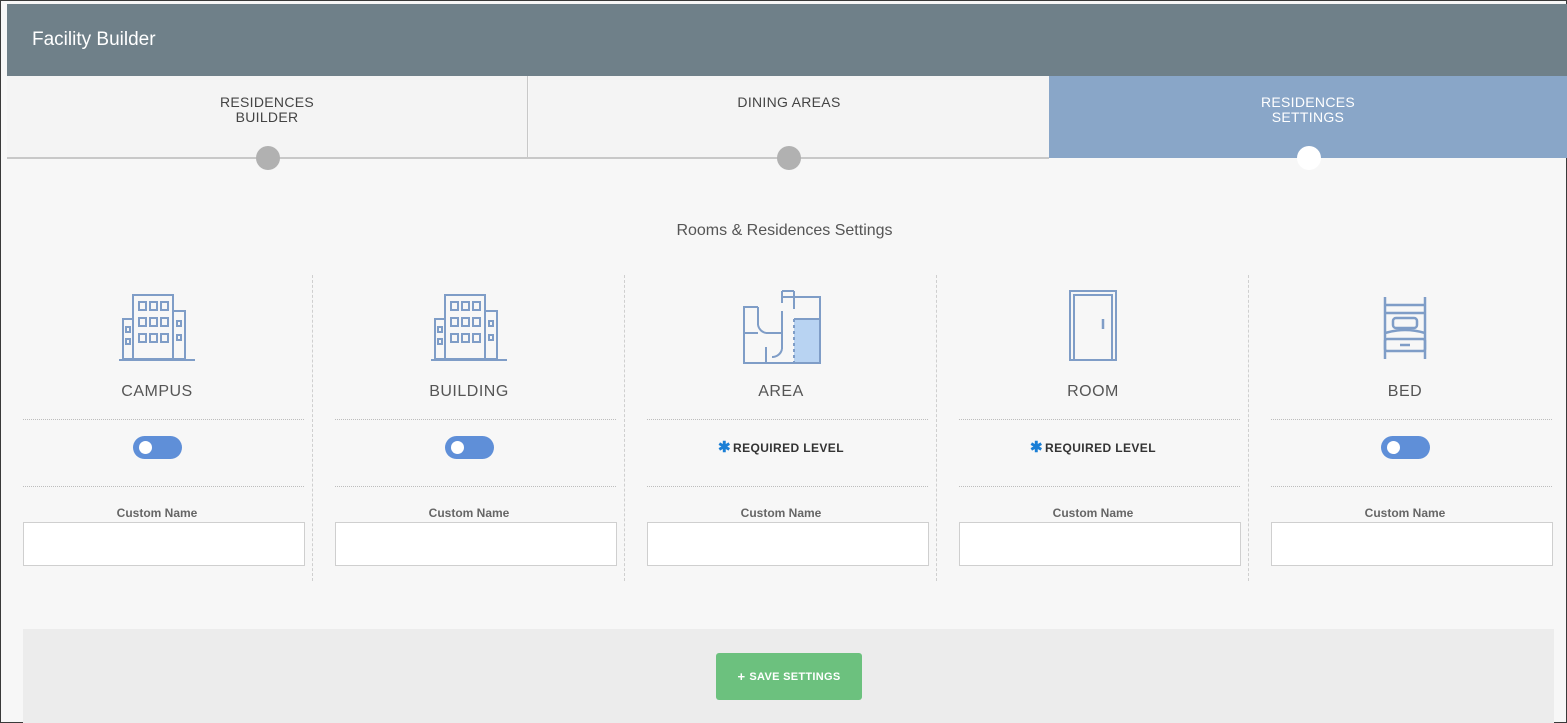 This screenshot has height=723, width=1567. Describe the element at coordinates (789, 102) in the screenshot. I see `tab-label: DINING AREAS` at that location.